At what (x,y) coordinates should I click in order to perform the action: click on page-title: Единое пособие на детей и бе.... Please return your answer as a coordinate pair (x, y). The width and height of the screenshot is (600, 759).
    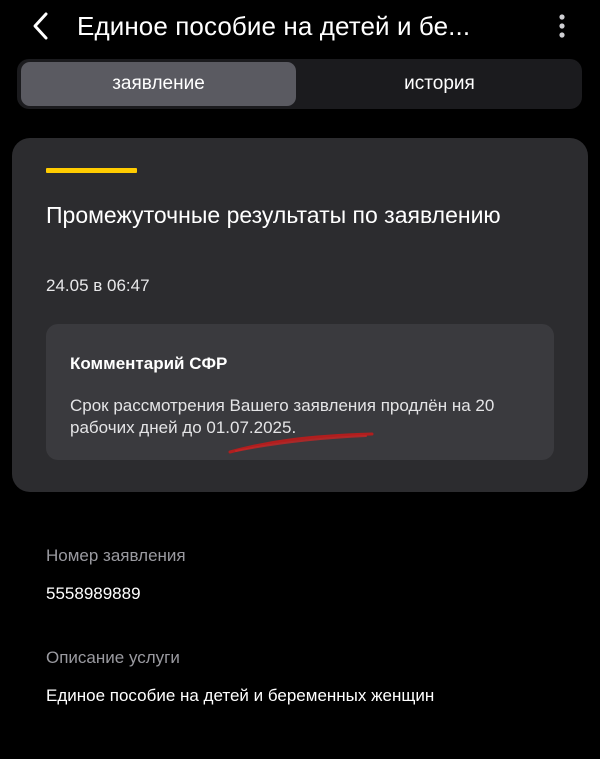
    Looking at the image, I should click on (274, 26).